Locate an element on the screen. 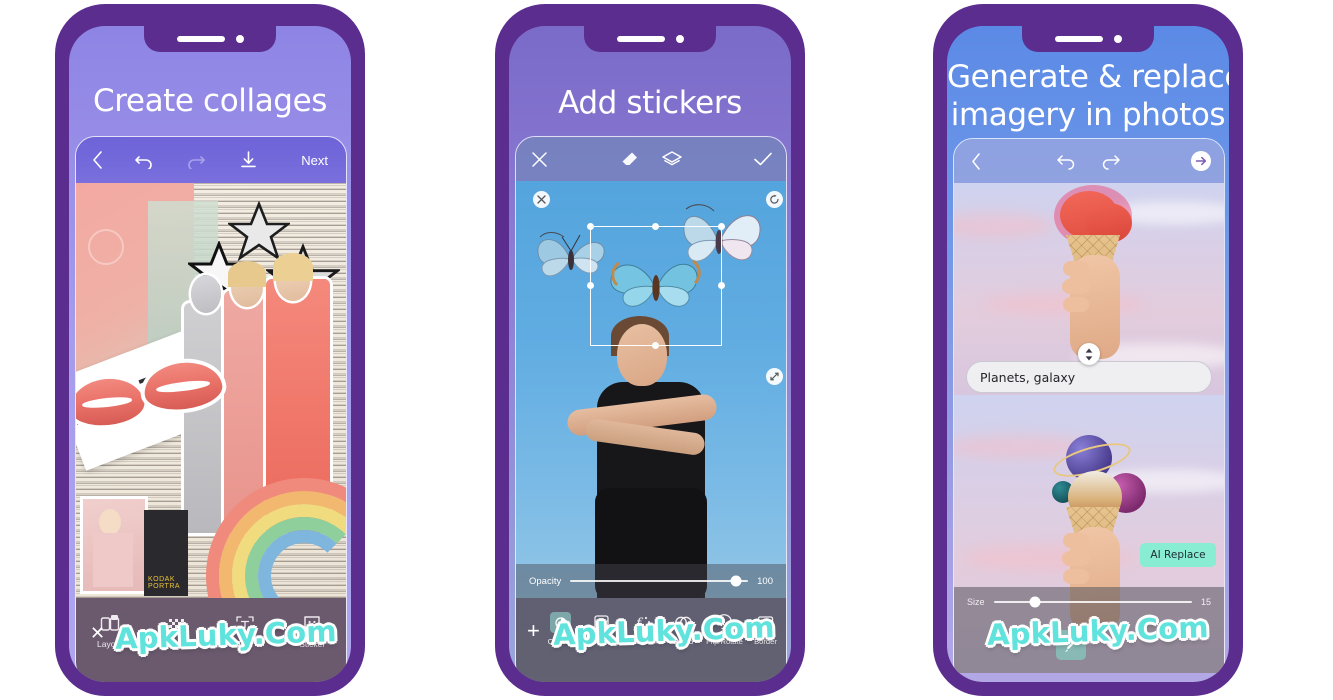 The image size is (1333, 700). size-label: Size is located at coordinates (976, 602).